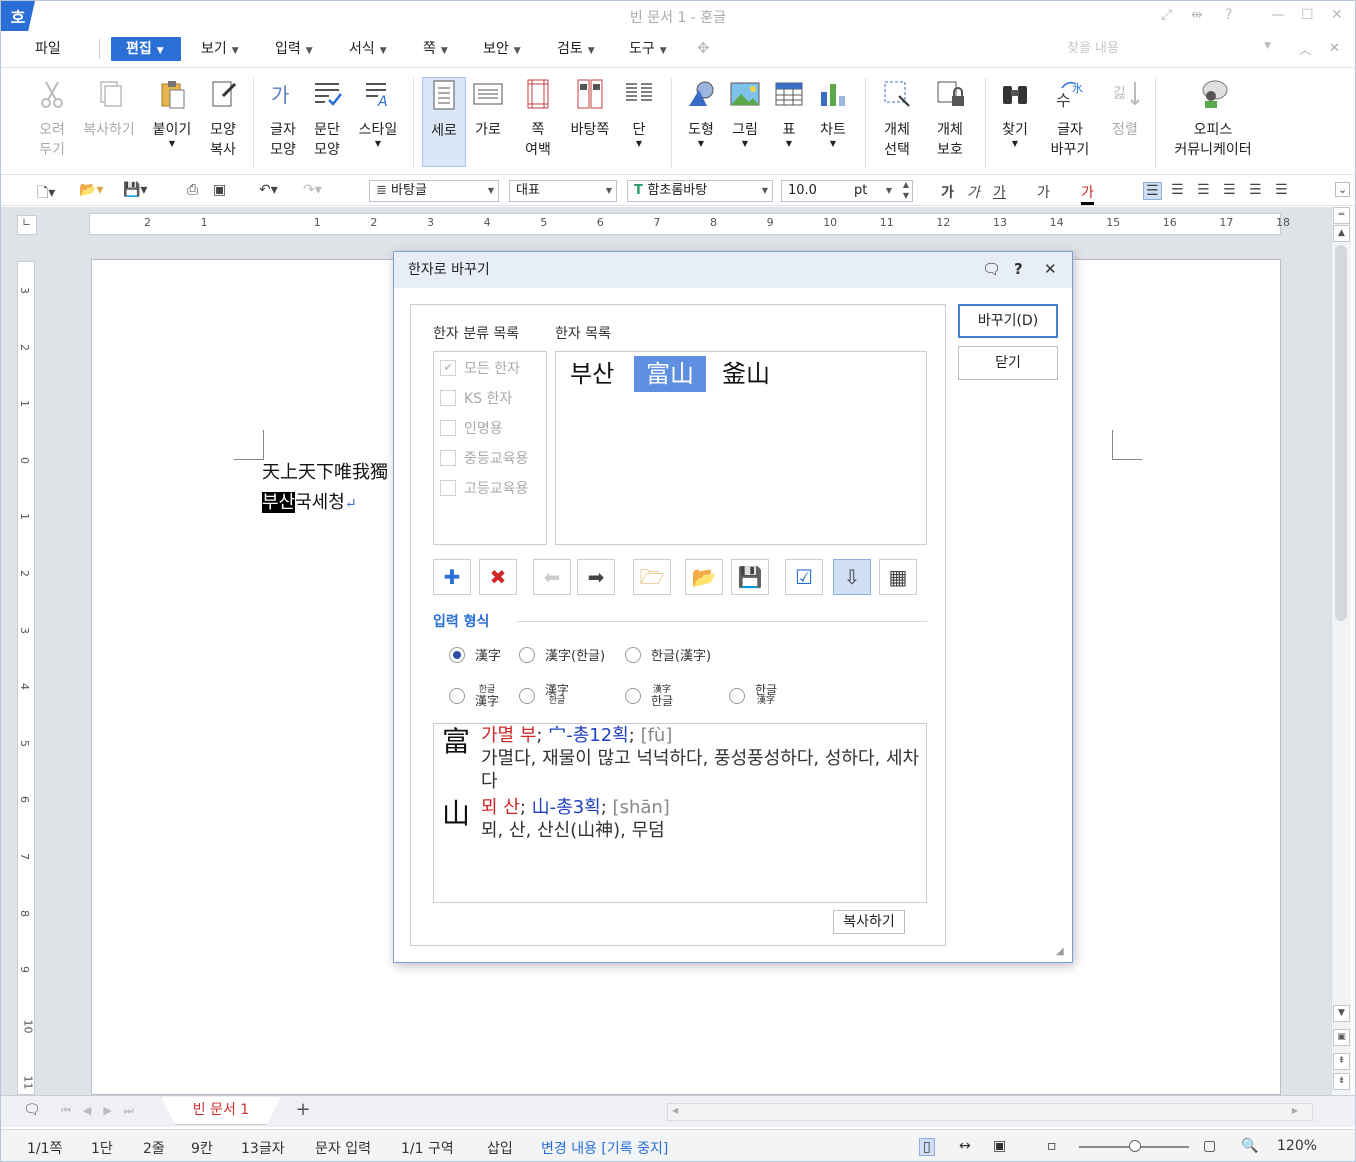  I want to click on candidate-item: 釜山, so click(746, 374).